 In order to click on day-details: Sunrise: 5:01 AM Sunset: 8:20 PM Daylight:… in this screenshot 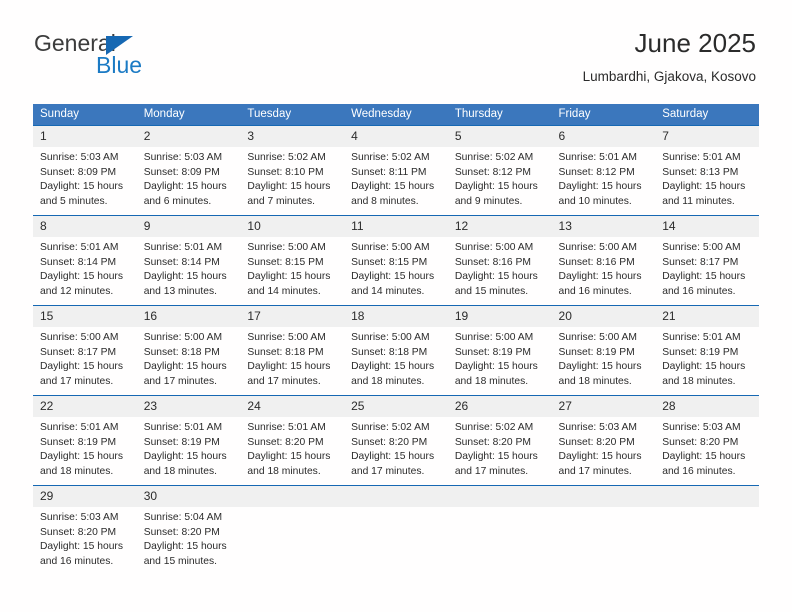, I will do `click(292, 448)`.